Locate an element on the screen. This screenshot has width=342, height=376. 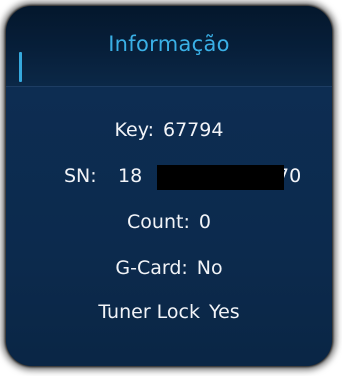
count-label: Count: is located at coordinates (158, 222).